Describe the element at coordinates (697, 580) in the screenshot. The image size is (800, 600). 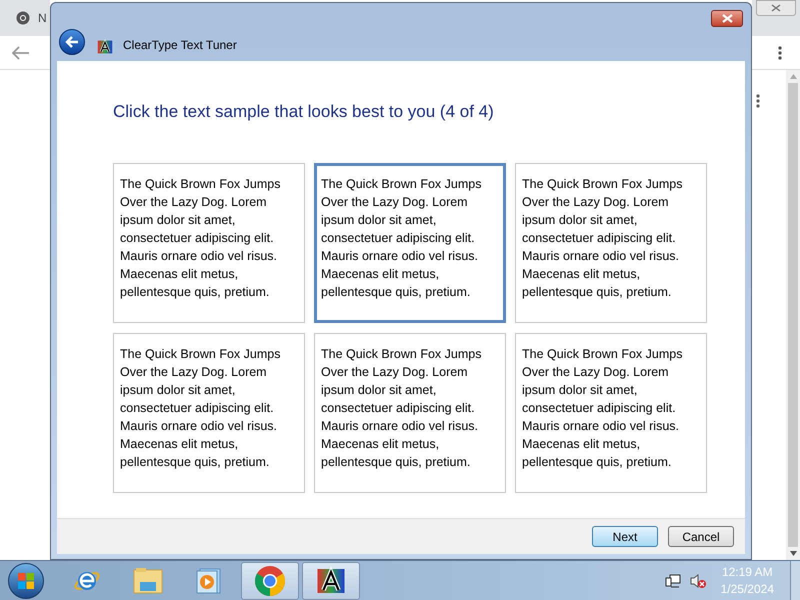
I see `muted-speaker-icon` at that location.